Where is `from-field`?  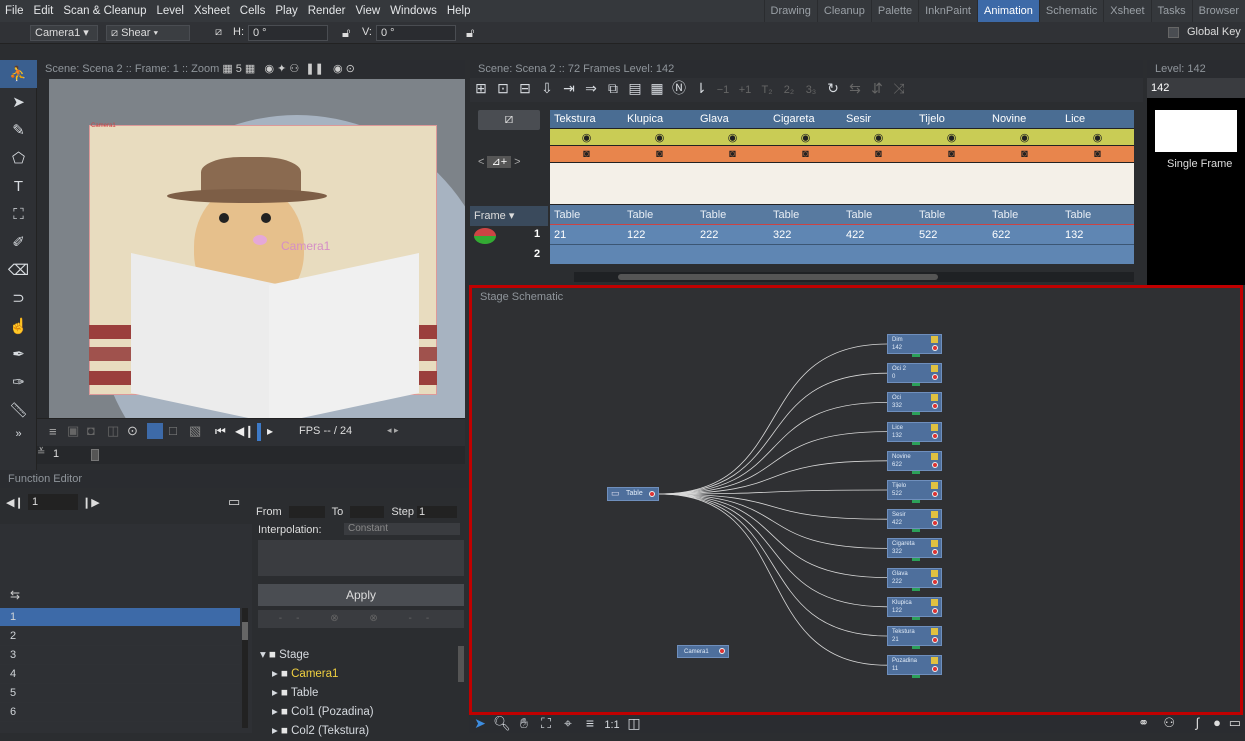
from-field is located at coordinates (306, 512).